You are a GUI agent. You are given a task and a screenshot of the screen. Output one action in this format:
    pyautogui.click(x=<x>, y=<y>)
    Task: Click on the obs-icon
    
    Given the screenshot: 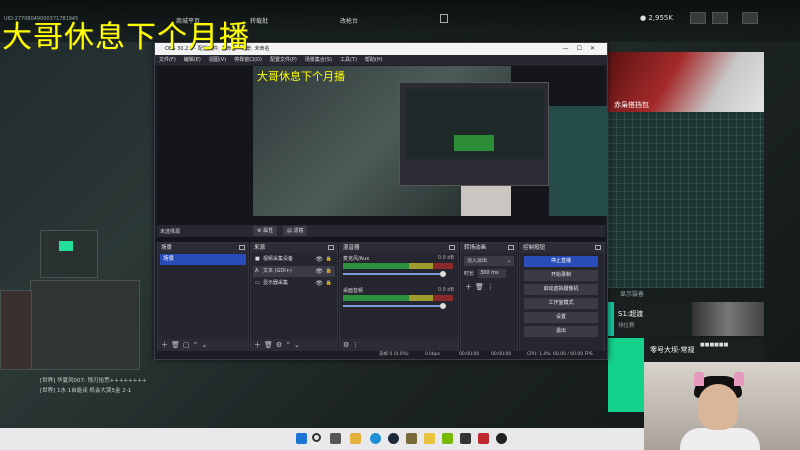 What is the action you would take?
    pyautogui.click(x=501, y=438)
    